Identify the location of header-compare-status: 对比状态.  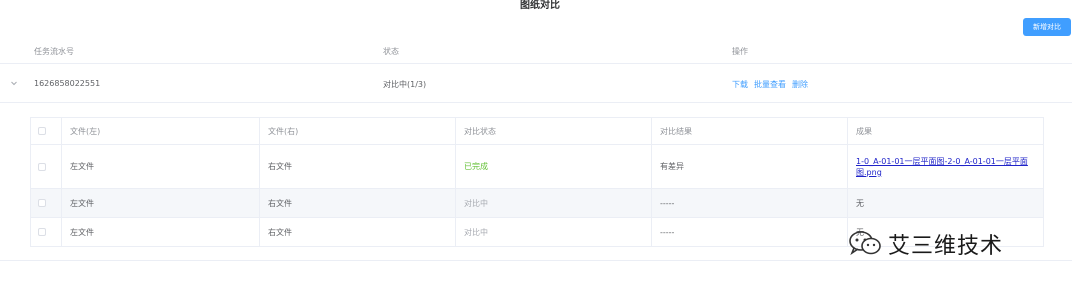
(554, 131).